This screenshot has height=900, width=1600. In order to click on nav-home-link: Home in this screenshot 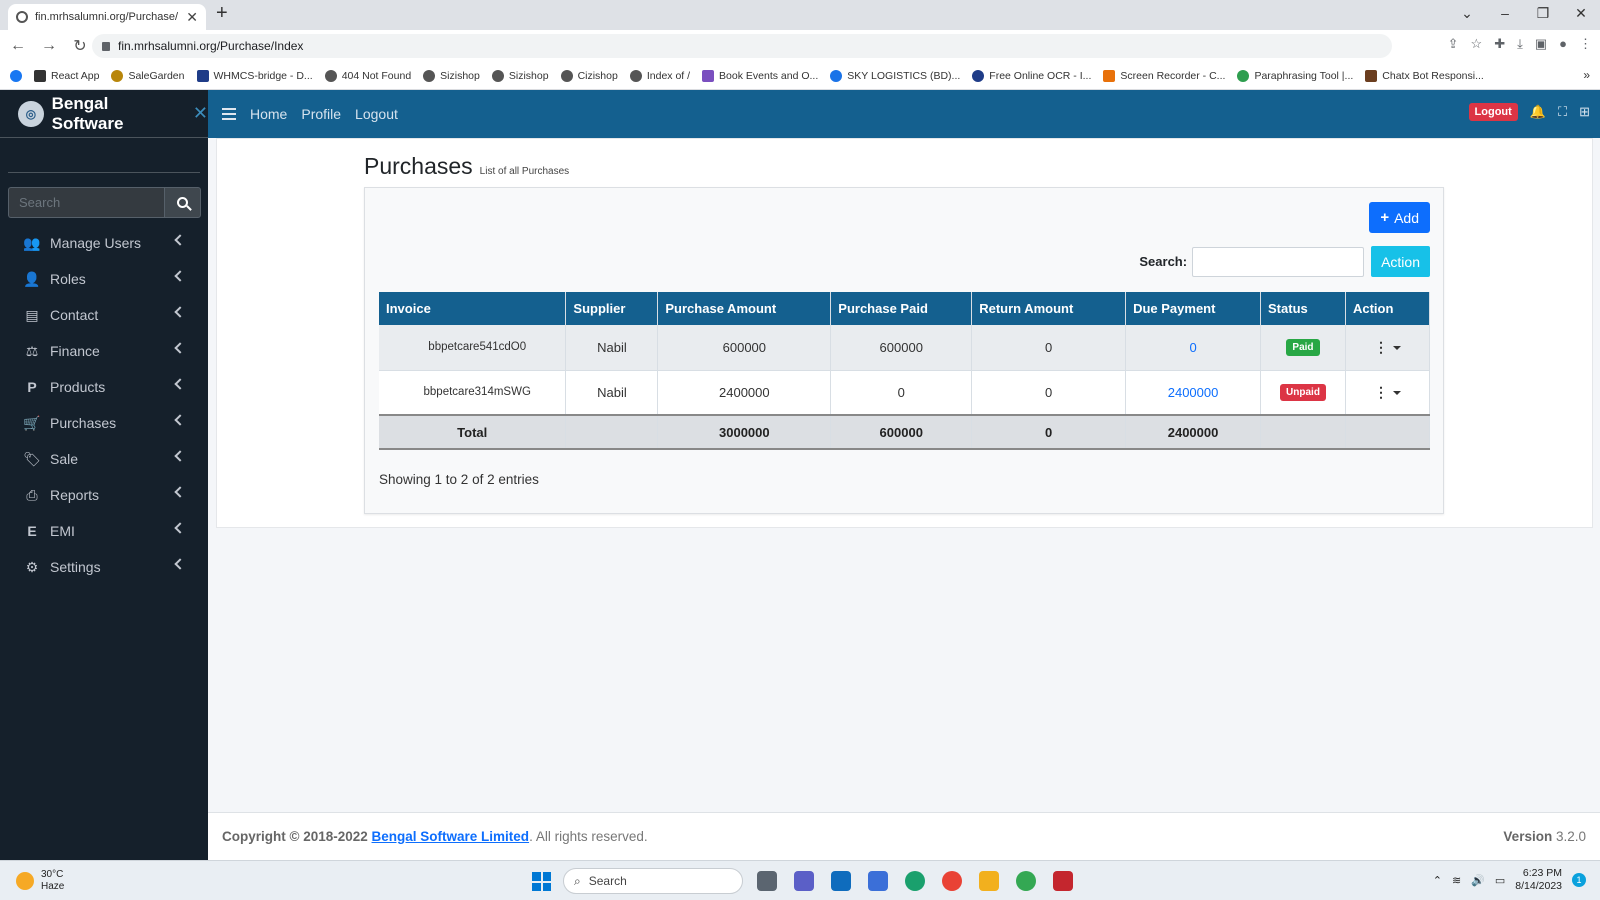, I will do `click(268, 114)`.